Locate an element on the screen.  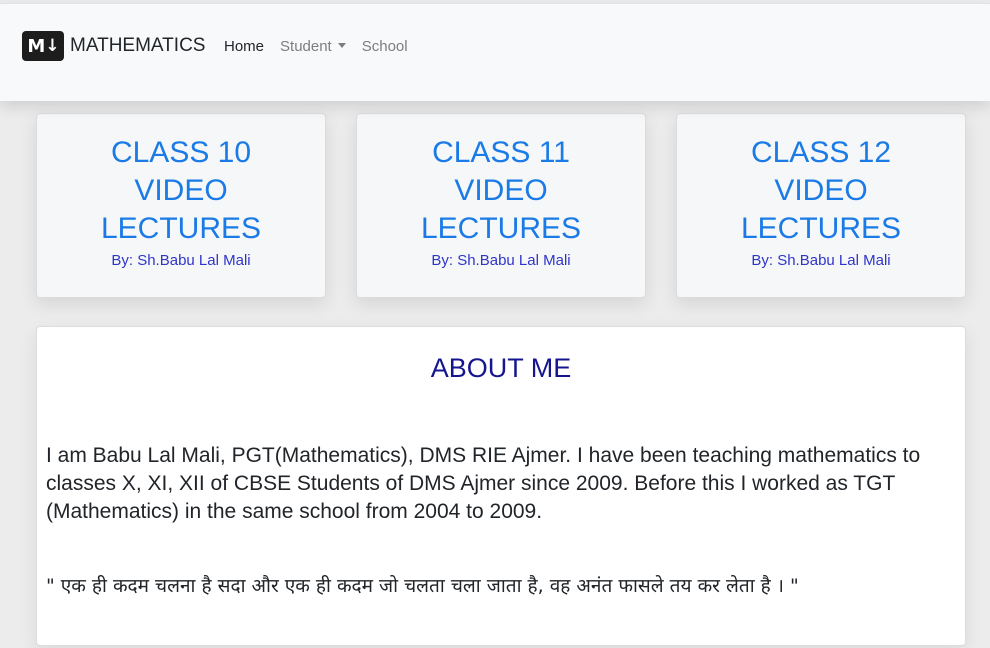
brand-text: MATHEMATICS is located at coordinates (138, 45).